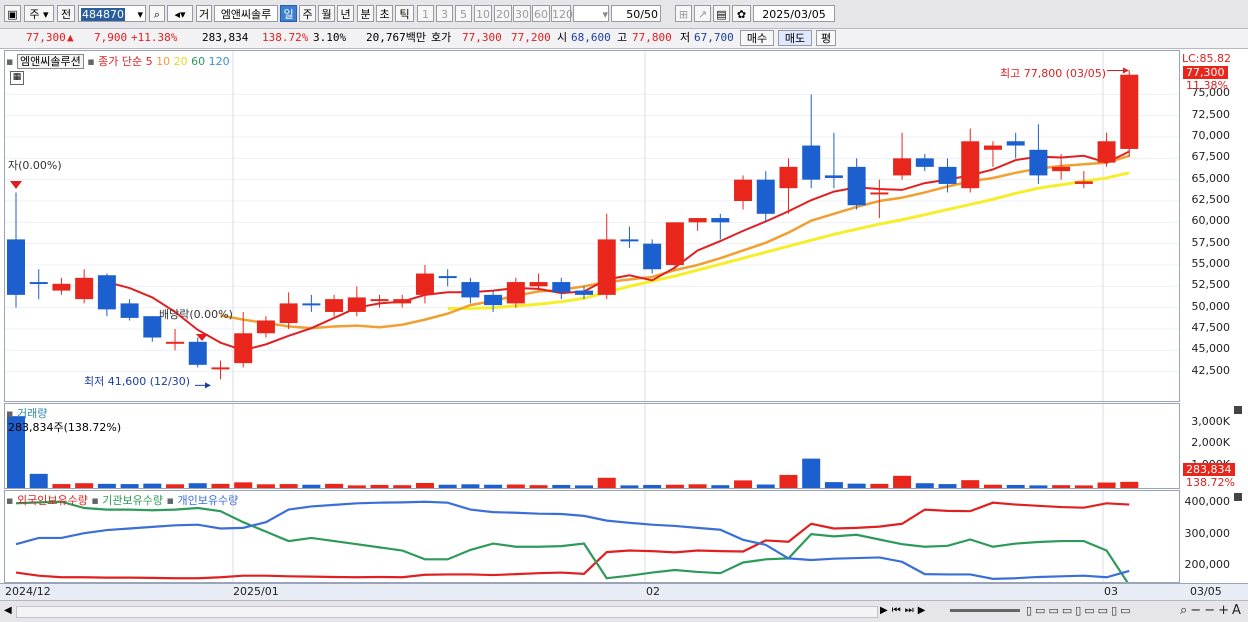  I want to click on interval-3: 3, so click(444, 13).